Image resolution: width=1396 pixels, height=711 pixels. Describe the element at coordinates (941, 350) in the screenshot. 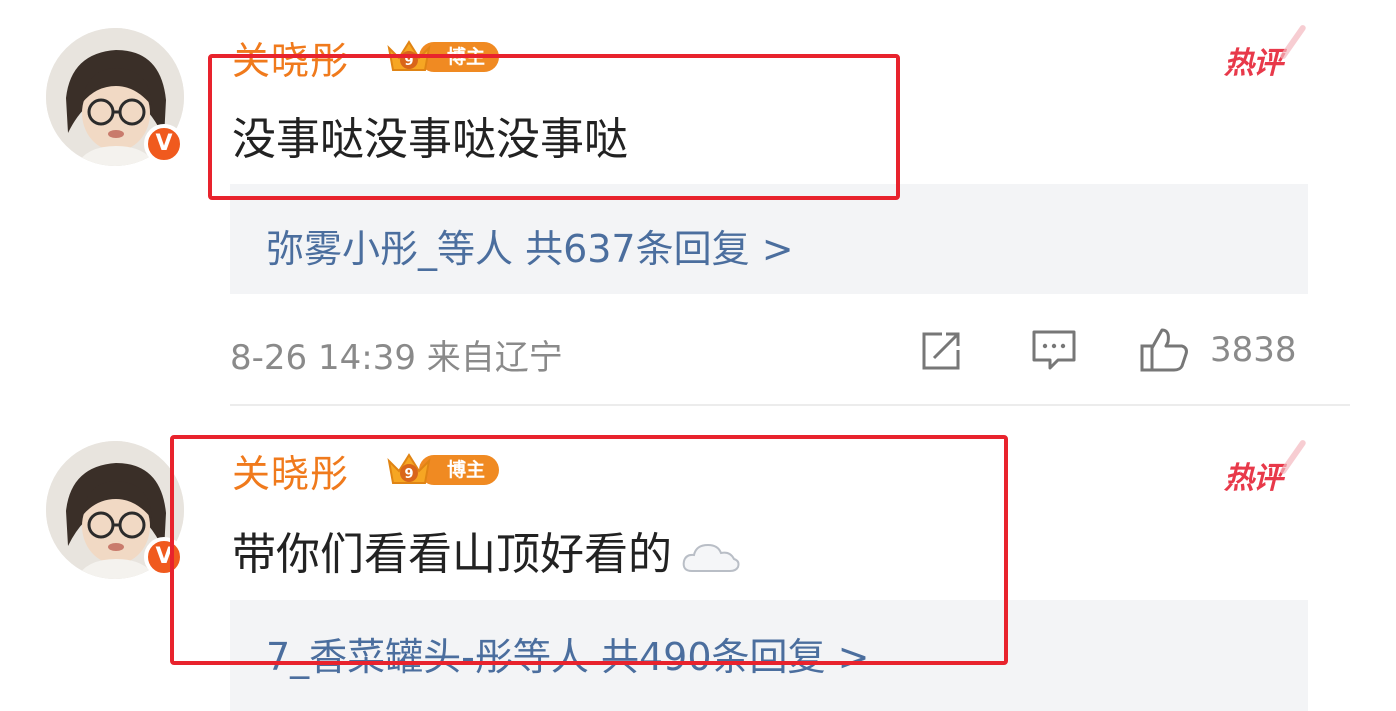

I see `share-icon` at that location.